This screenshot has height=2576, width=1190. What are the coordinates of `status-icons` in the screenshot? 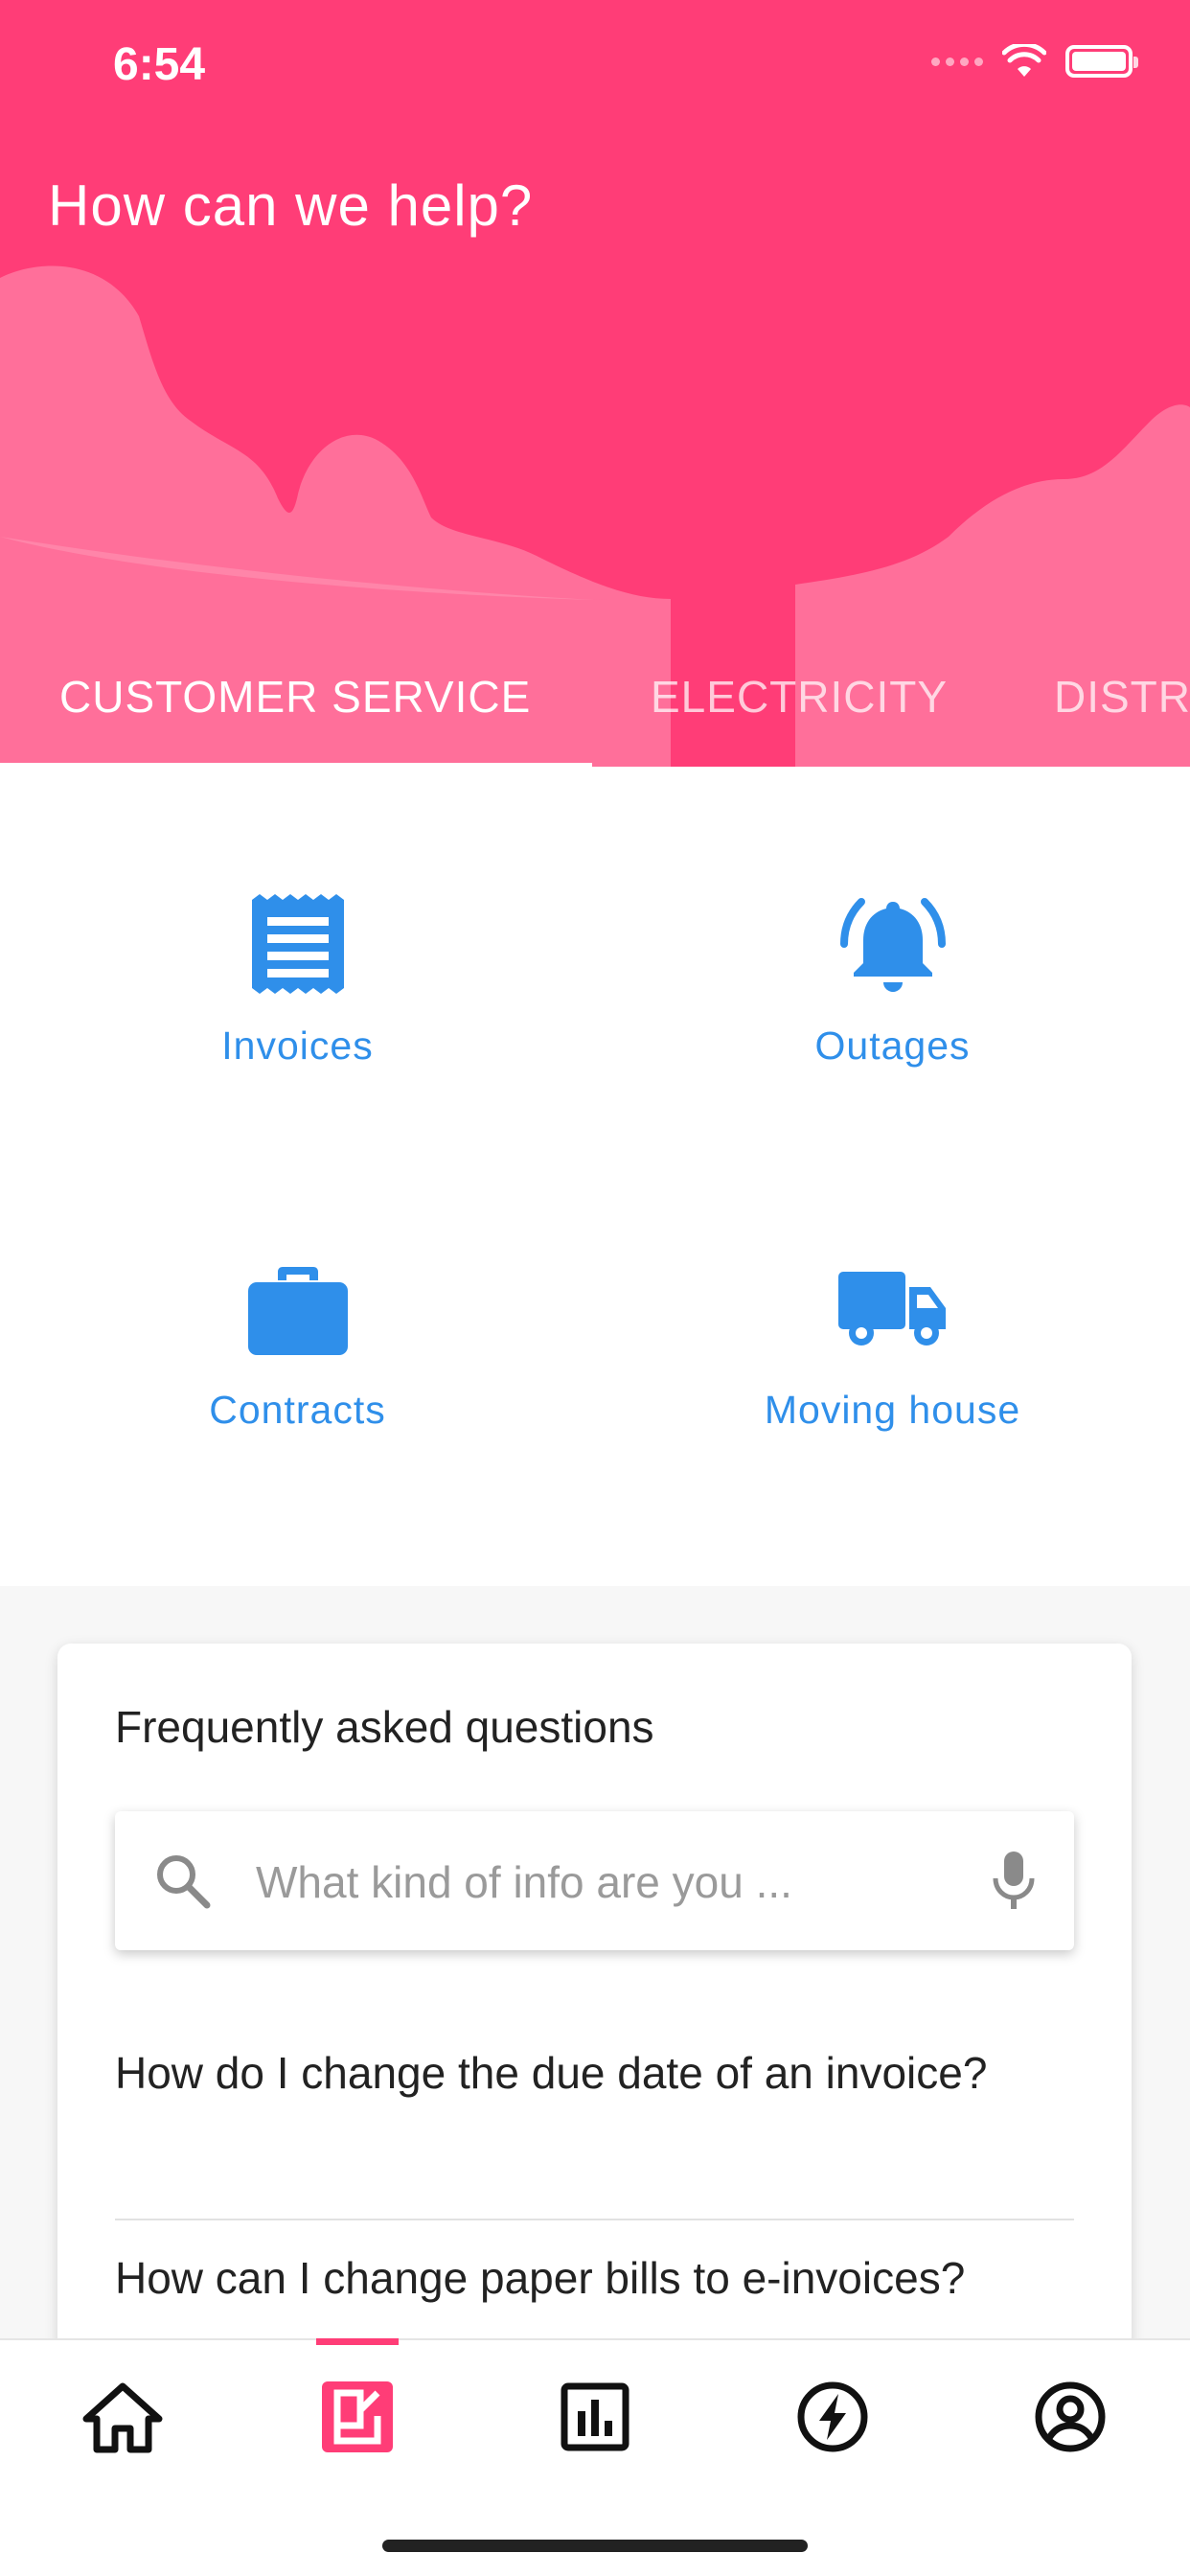 It's located at (1035, 61).